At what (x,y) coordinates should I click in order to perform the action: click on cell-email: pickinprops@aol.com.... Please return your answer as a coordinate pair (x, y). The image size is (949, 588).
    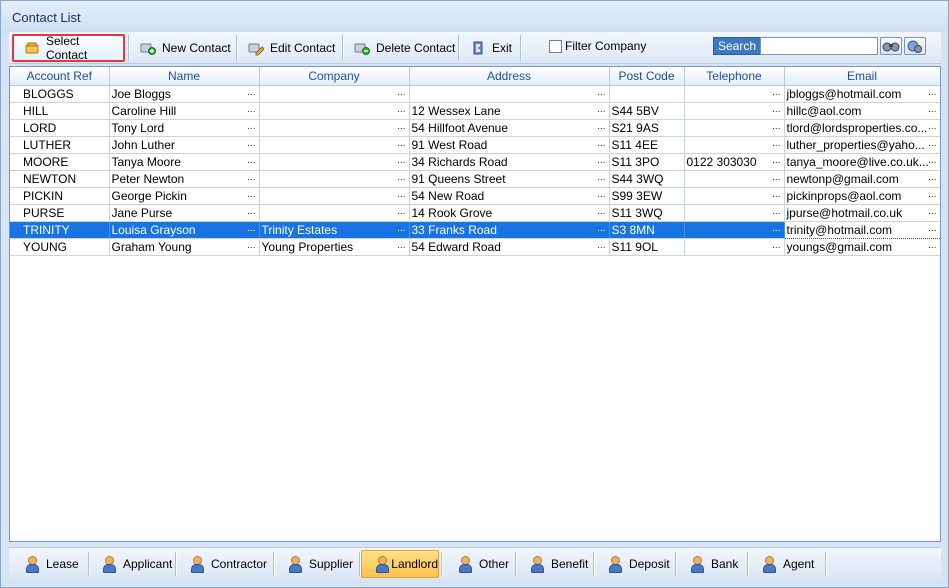
    Looking at the image, I should click on (862, 196).